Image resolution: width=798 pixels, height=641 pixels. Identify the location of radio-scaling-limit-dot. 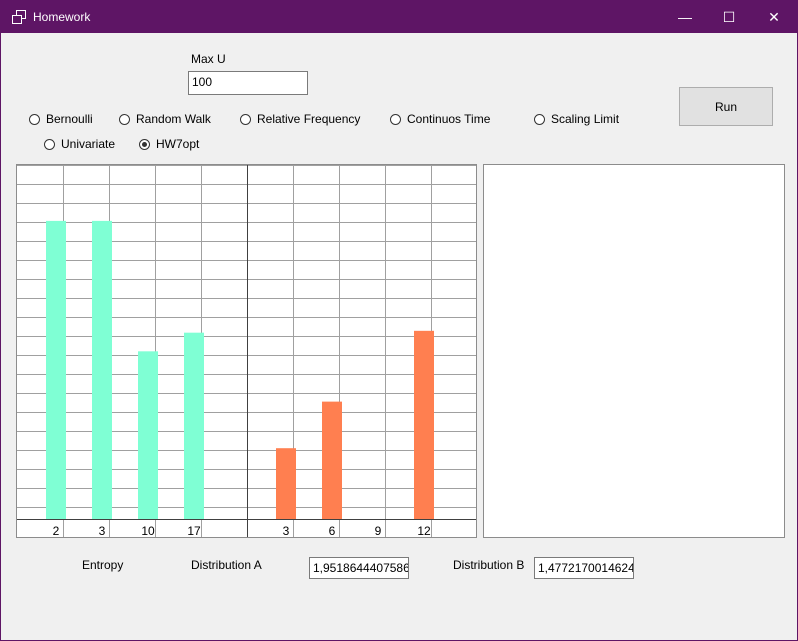
(539, 119).